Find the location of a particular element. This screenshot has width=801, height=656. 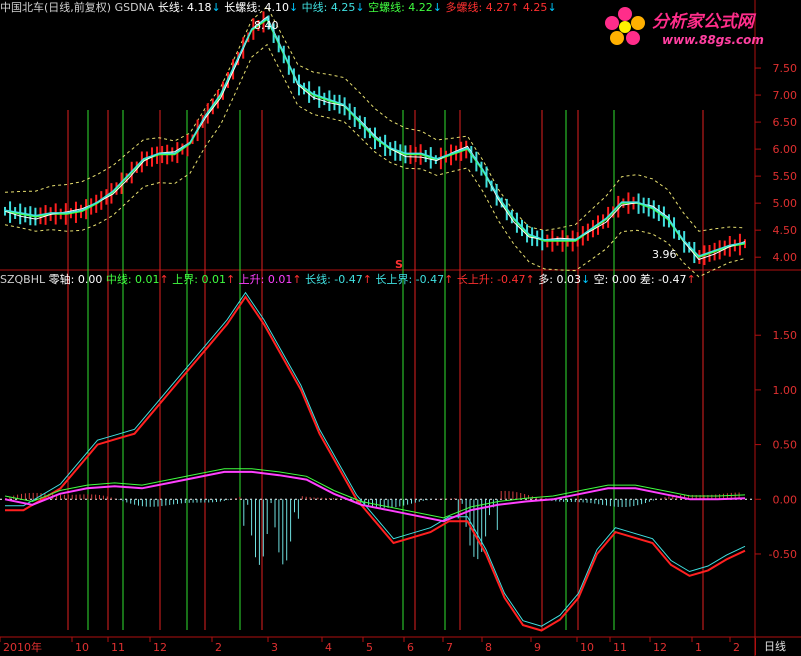

lower-legend-item-9: ↑ is located at coordinates (367, 279).